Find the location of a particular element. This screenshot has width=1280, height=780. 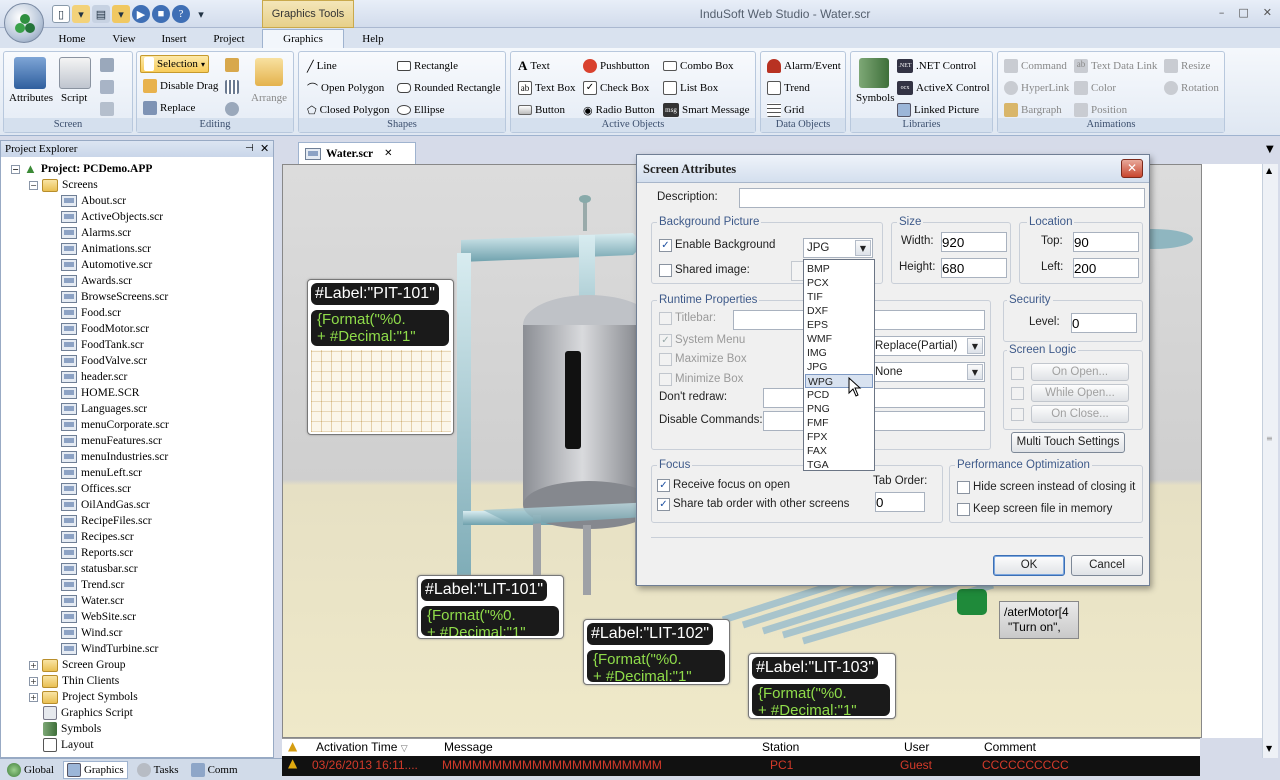

linked-picture-tool: Linked Picture is located at coordinates (938, 110).